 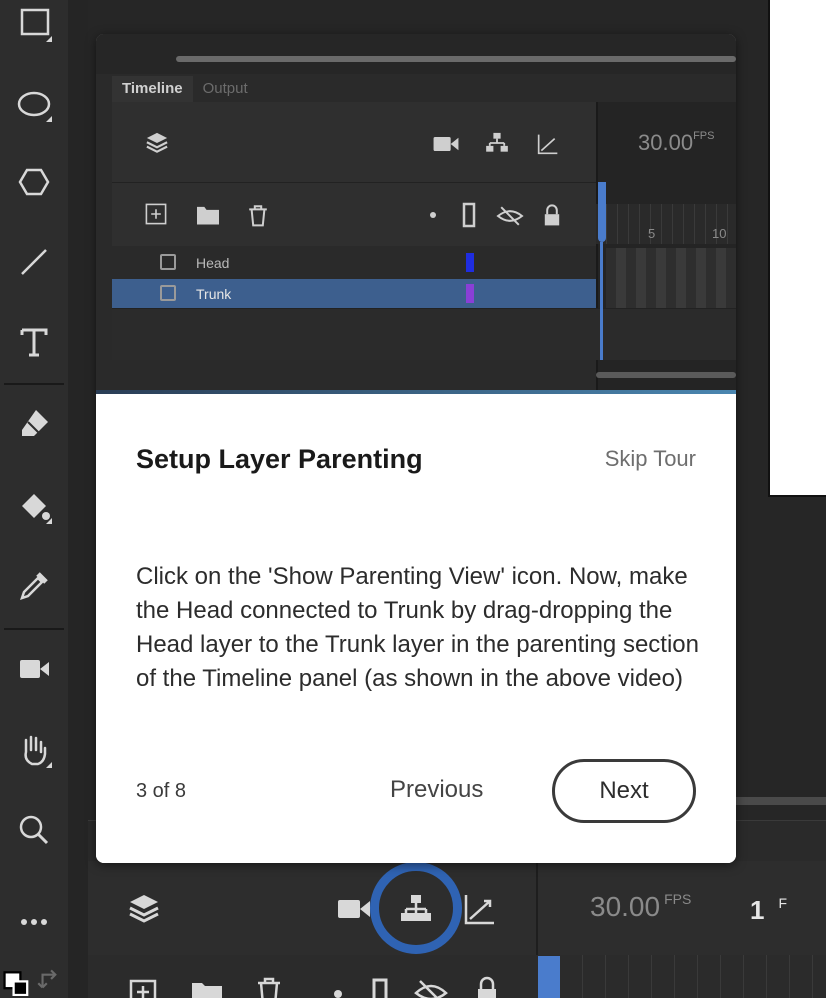 What do you see at coordinates (34, 342) in the screenshot?
I see `text-tool-icon` at bounding box center [34, 342].